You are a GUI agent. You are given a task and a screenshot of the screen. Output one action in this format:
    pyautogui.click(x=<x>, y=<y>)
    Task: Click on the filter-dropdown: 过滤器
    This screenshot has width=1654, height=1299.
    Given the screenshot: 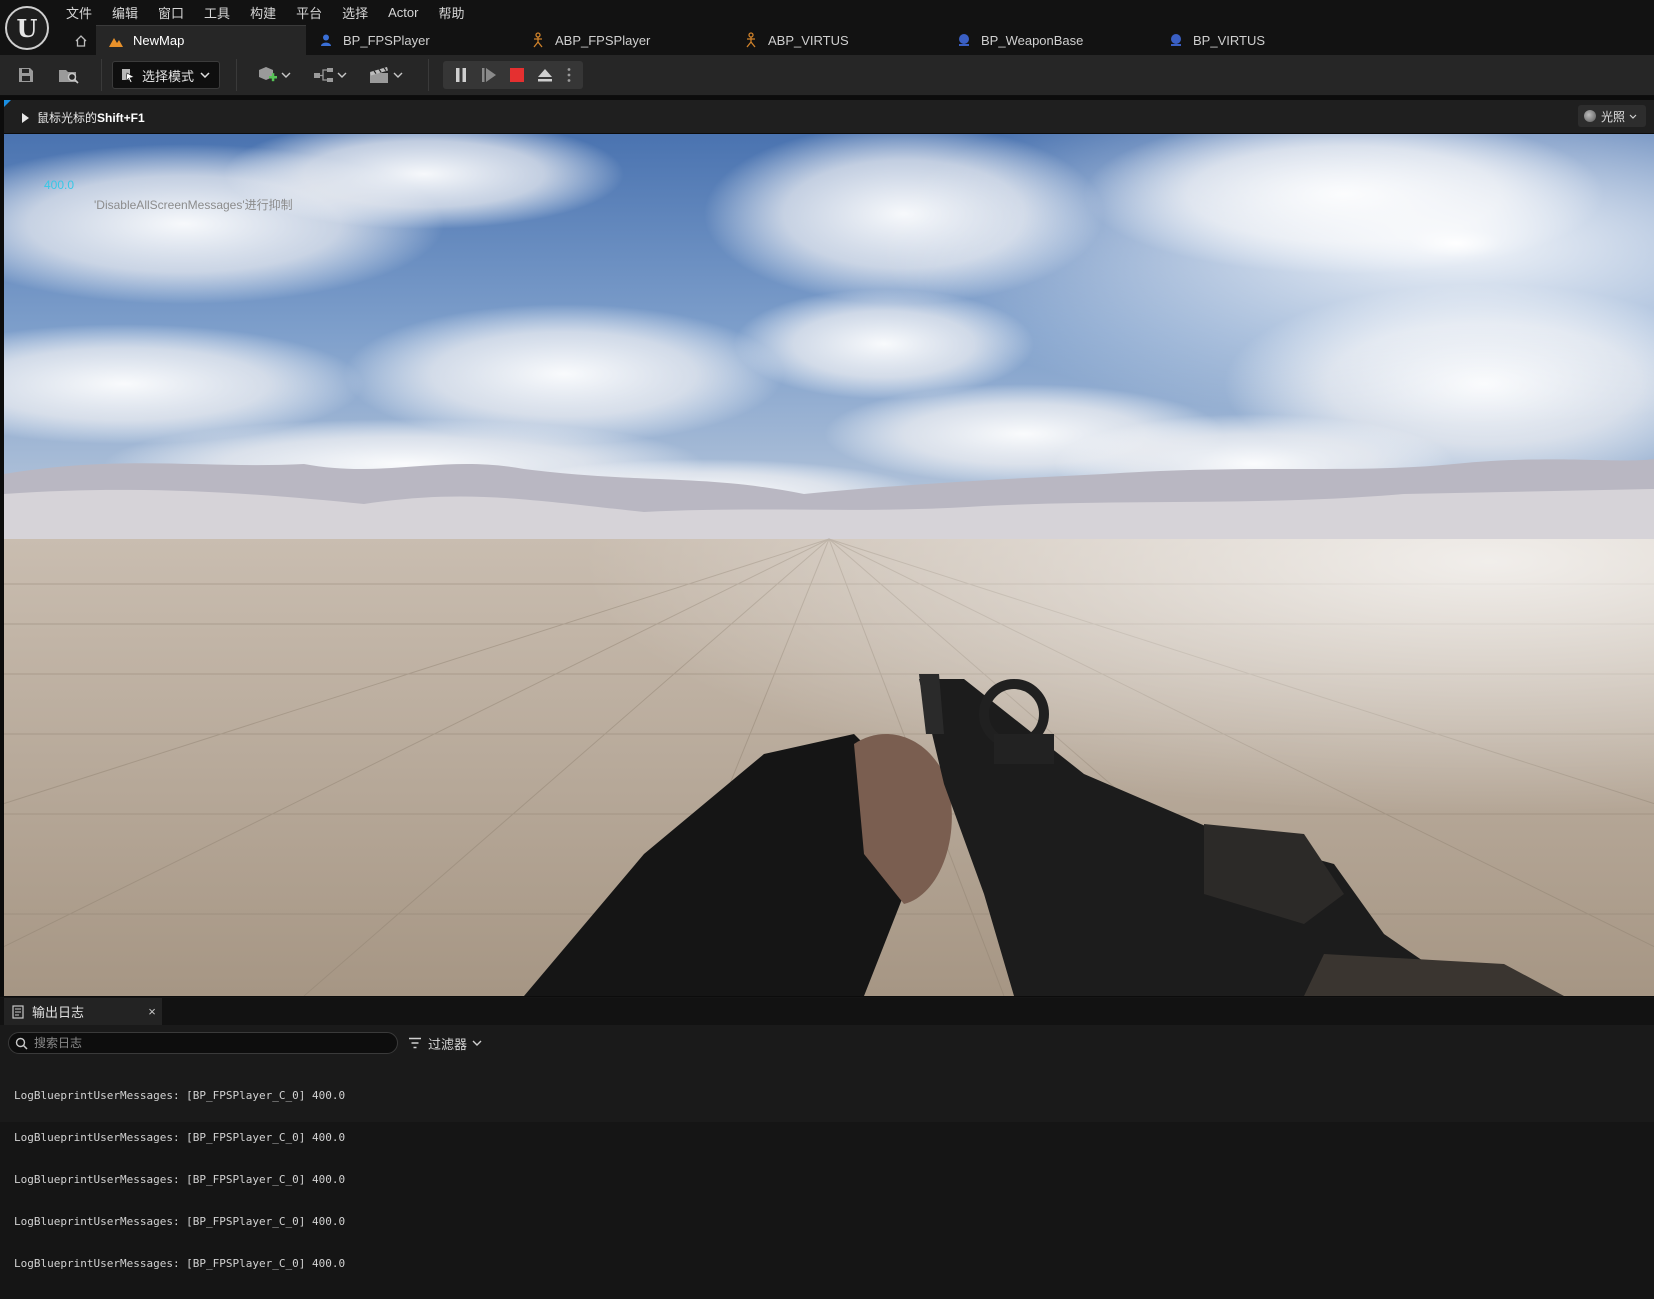 What is the action you would take?
    pyautogui.click(x=445, y=1043)
    